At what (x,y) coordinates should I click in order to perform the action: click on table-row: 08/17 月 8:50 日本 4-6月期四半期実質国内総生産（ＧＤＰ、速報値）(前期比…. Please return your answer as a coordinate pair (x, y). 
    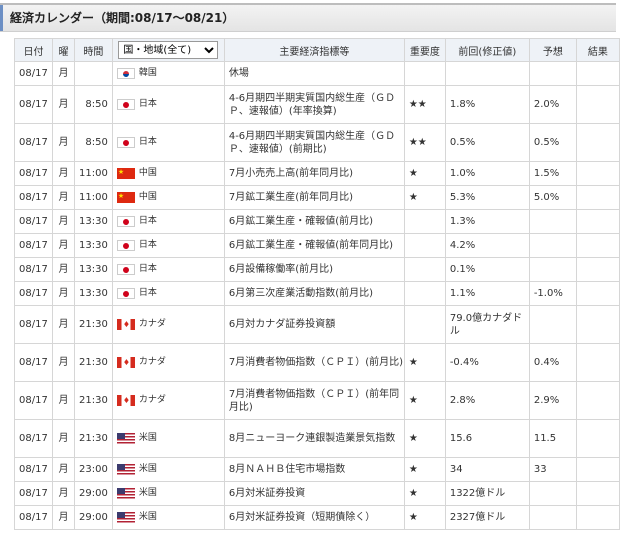
    Looking at the image, I should click on (317, 142).